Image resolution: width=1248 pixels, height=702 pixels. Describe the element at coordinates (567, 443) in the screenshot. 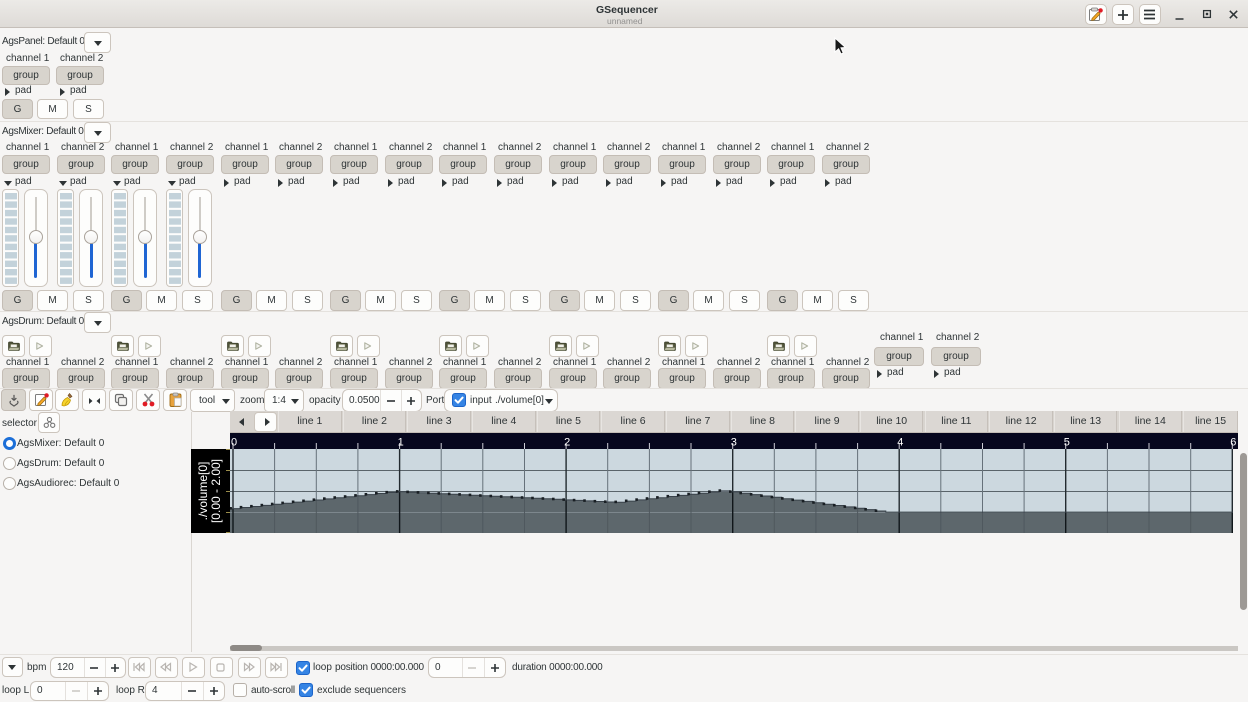

I see `svg-text: 2` at that location.